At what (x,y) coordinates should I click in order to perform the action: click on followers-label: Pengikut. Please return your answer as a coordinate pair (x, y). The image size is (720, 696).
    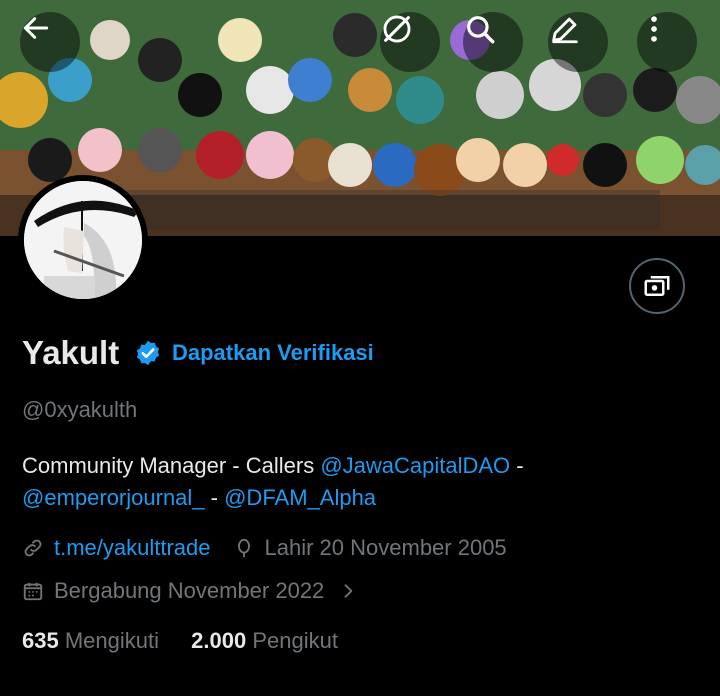
    Looking at the image, I should click on (295, 640).